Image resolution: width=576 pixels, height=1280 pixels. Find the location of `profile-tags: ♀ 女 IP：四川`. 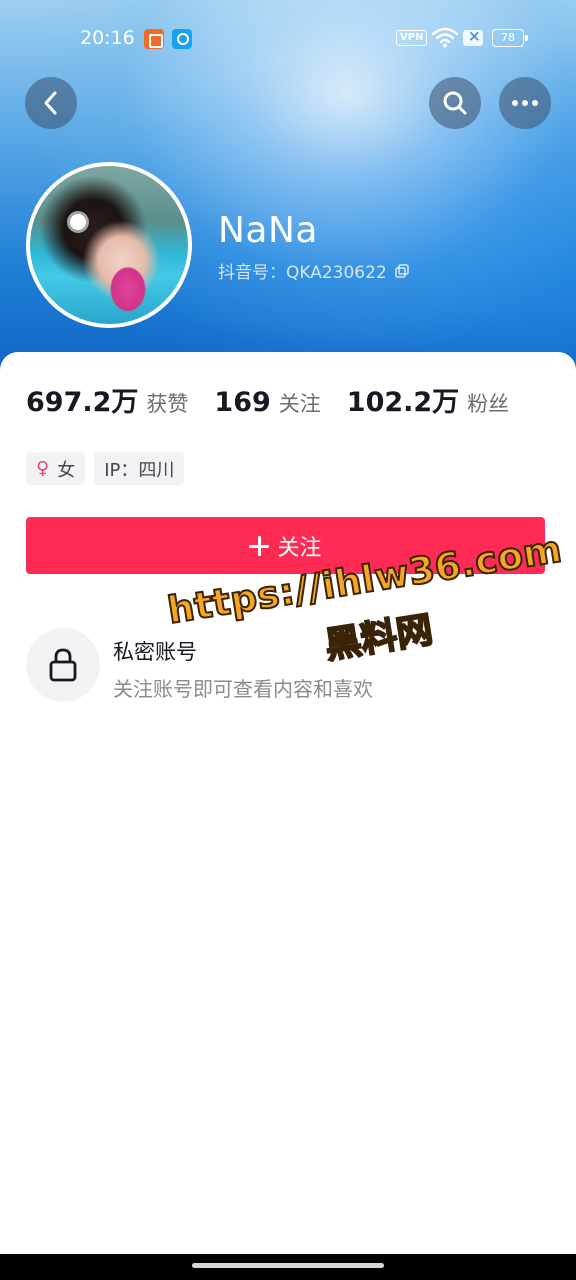

profile-tags: ♀ 女 IP：四川 is located at coordinates (105, 468).